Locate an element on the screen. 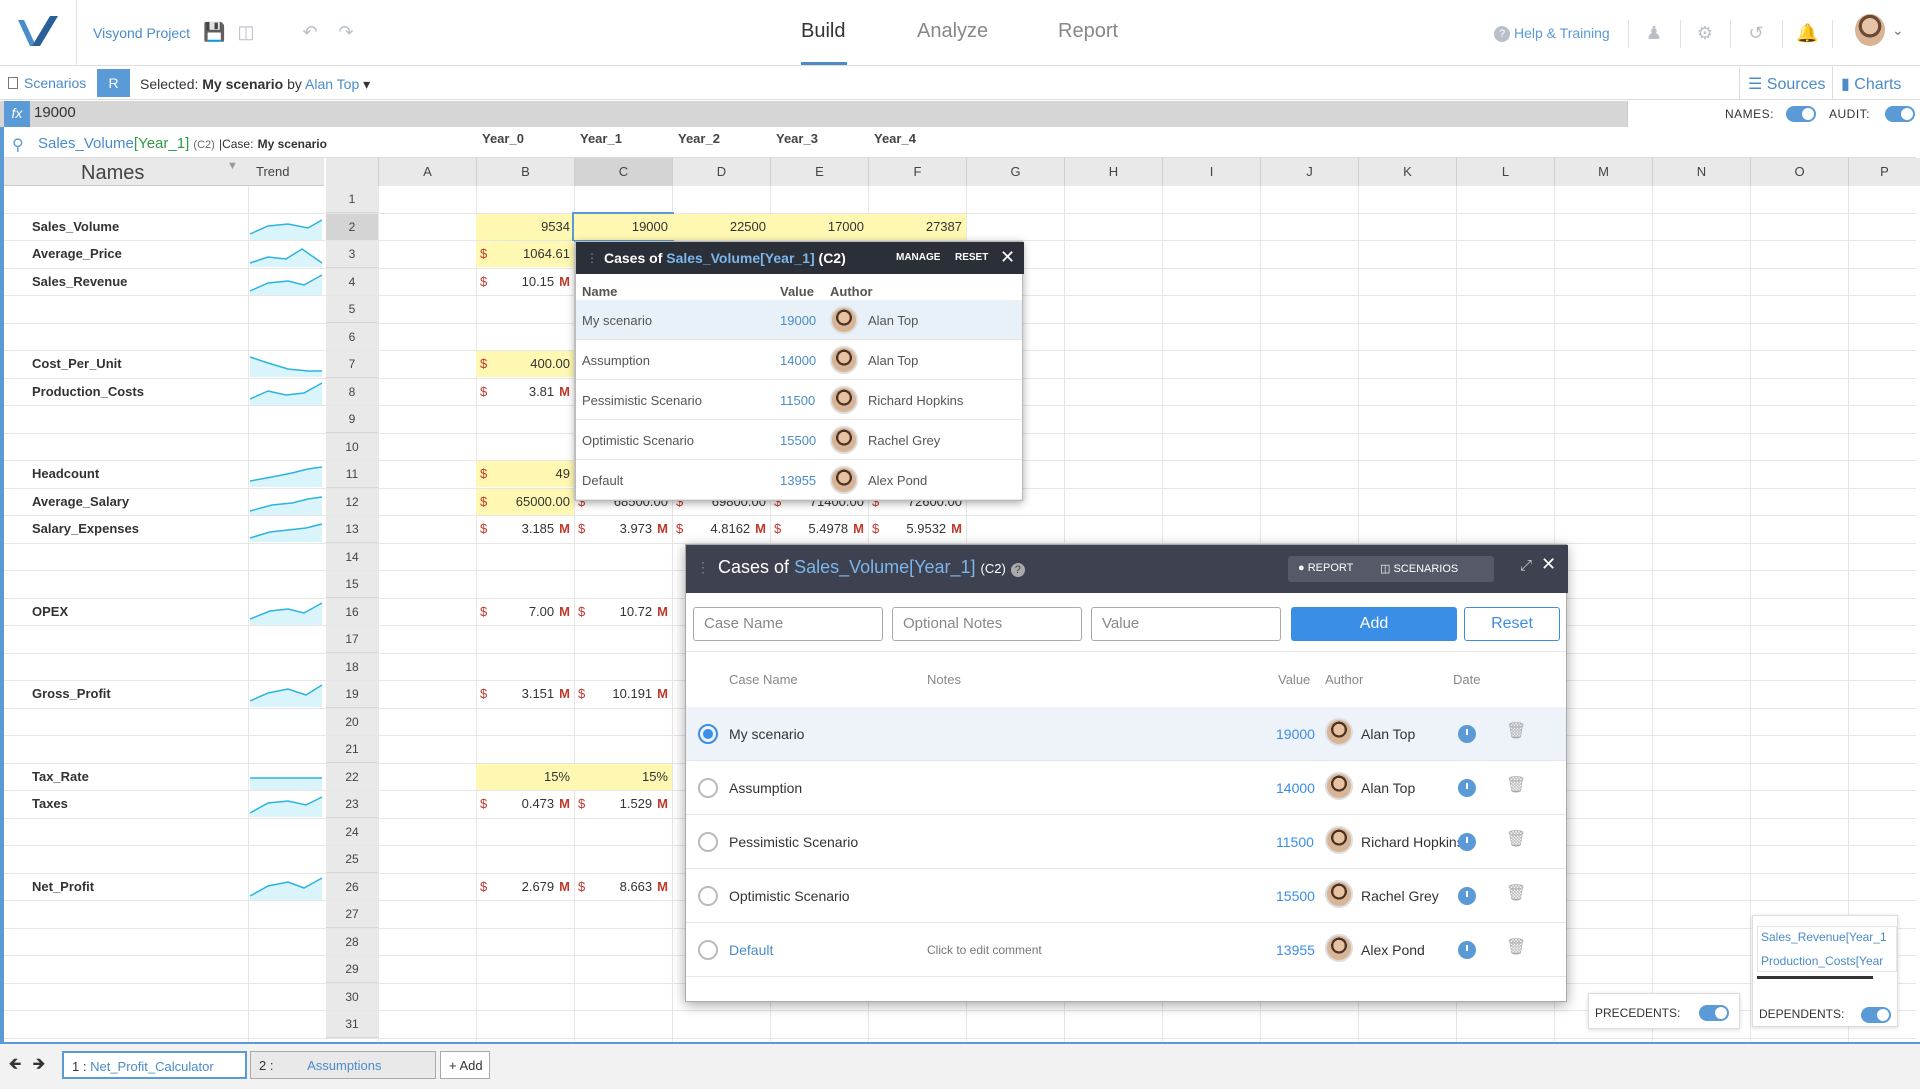  selected-scenario: Selected: My scenario by Alan Top ▾ is located at coordinates (255, 84).